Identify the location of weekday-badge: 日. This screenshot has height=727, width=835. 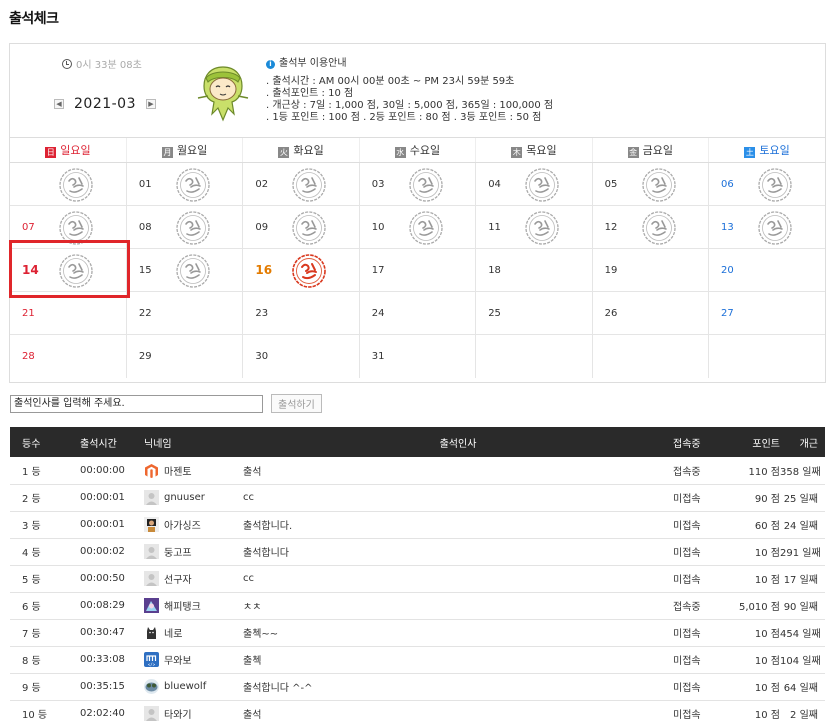
(51, 152).